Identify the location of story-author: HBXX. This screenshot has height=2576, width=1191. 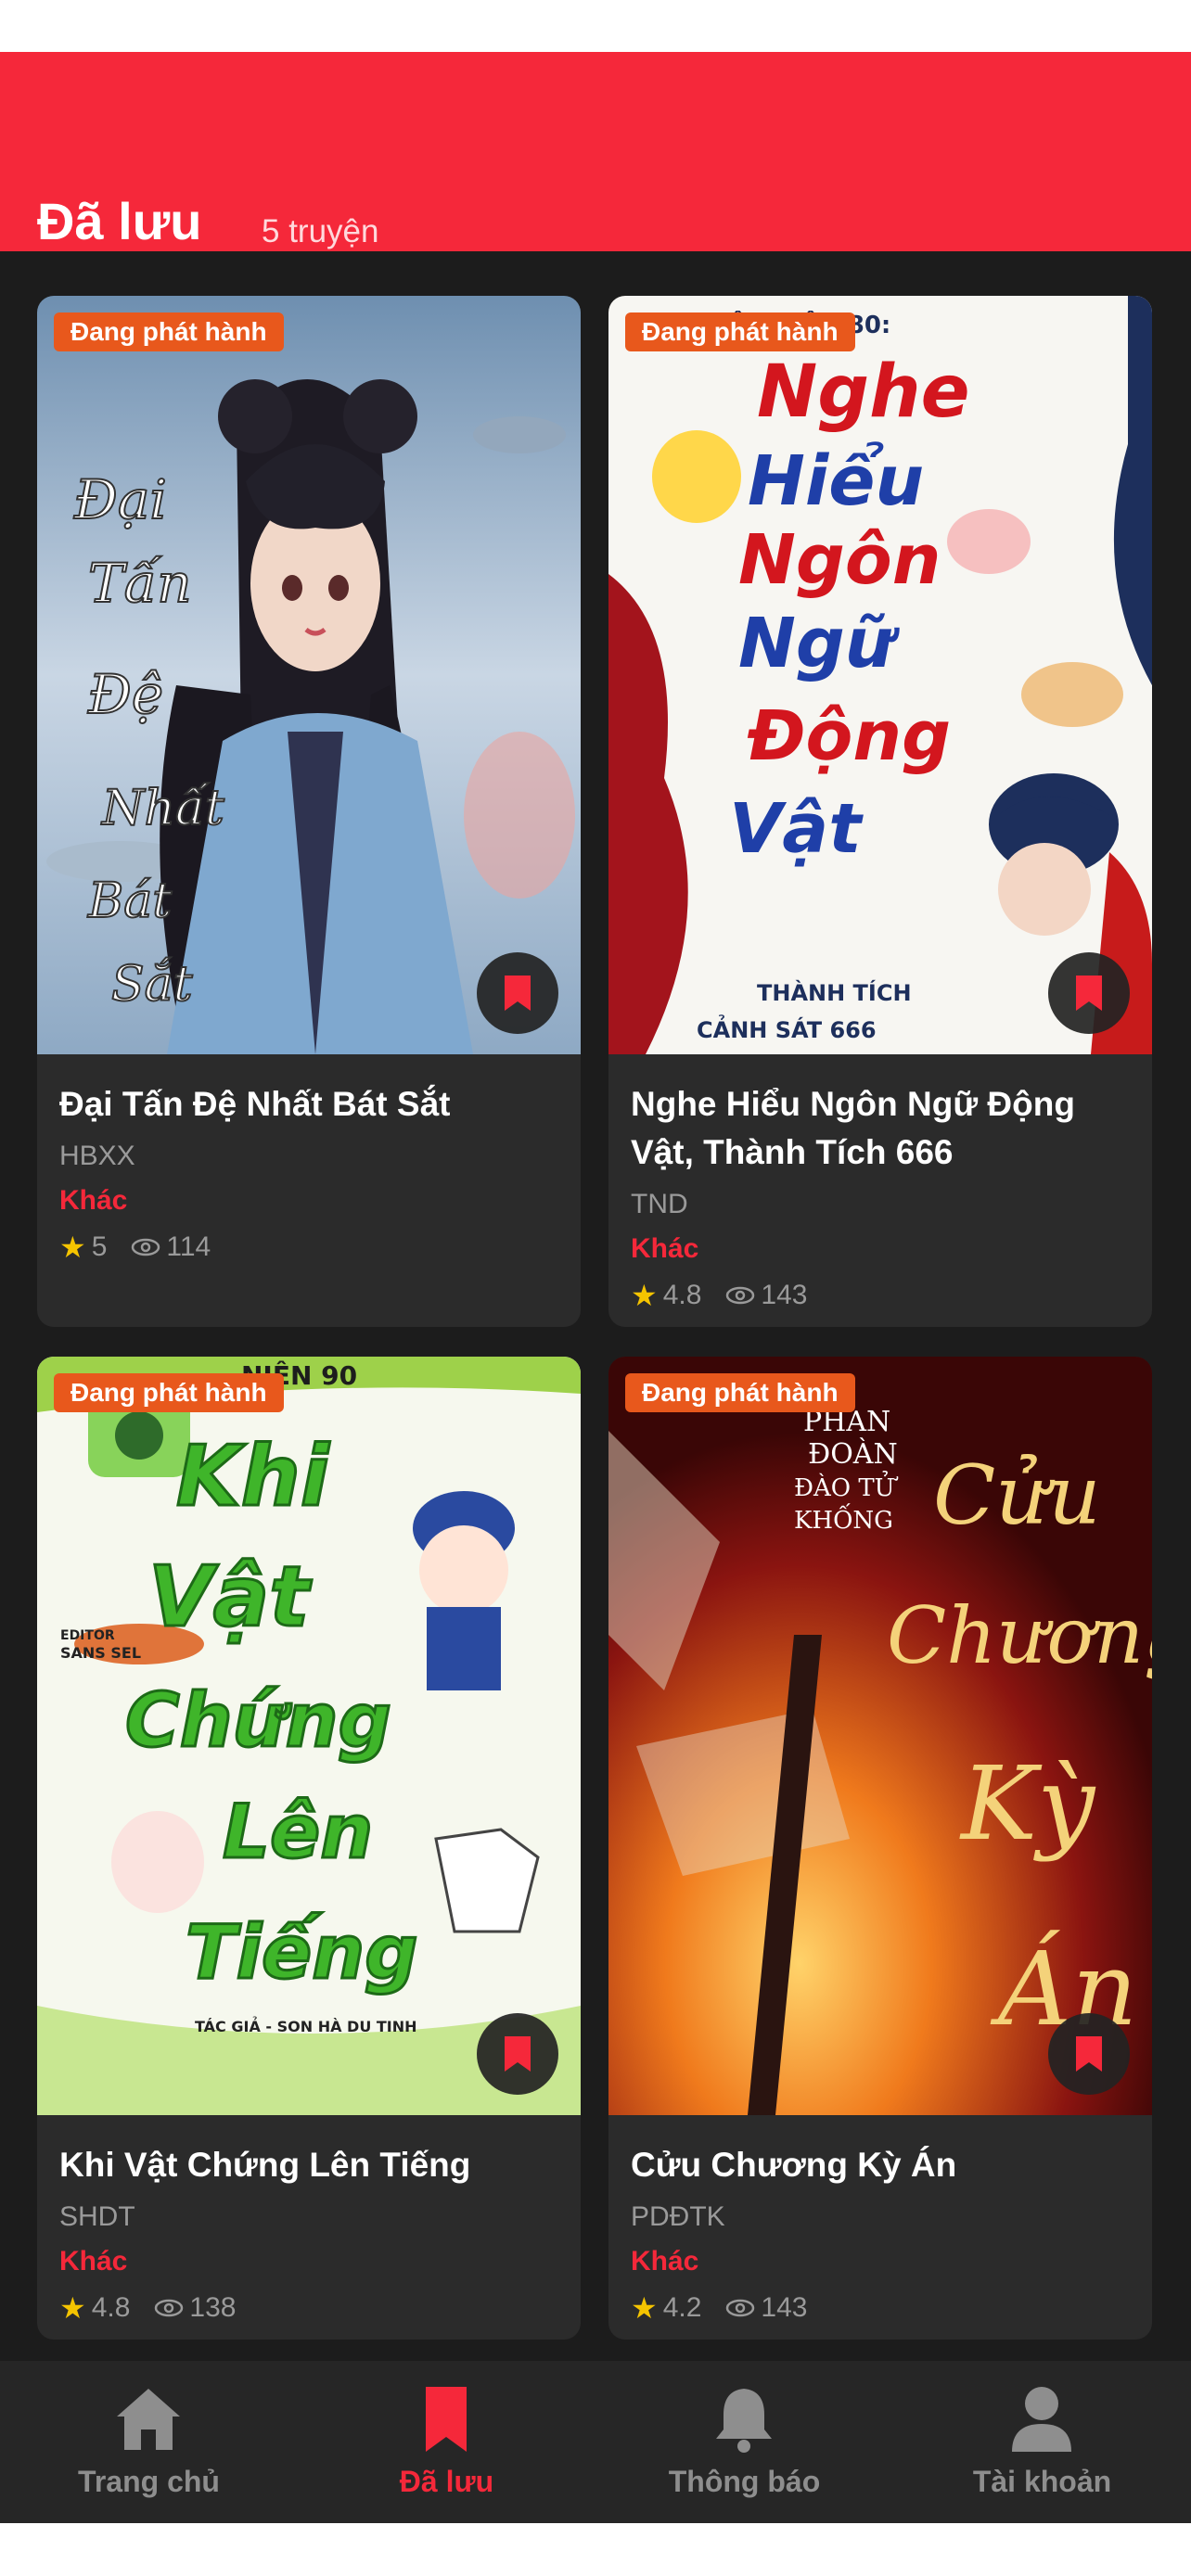
(97, 1156).